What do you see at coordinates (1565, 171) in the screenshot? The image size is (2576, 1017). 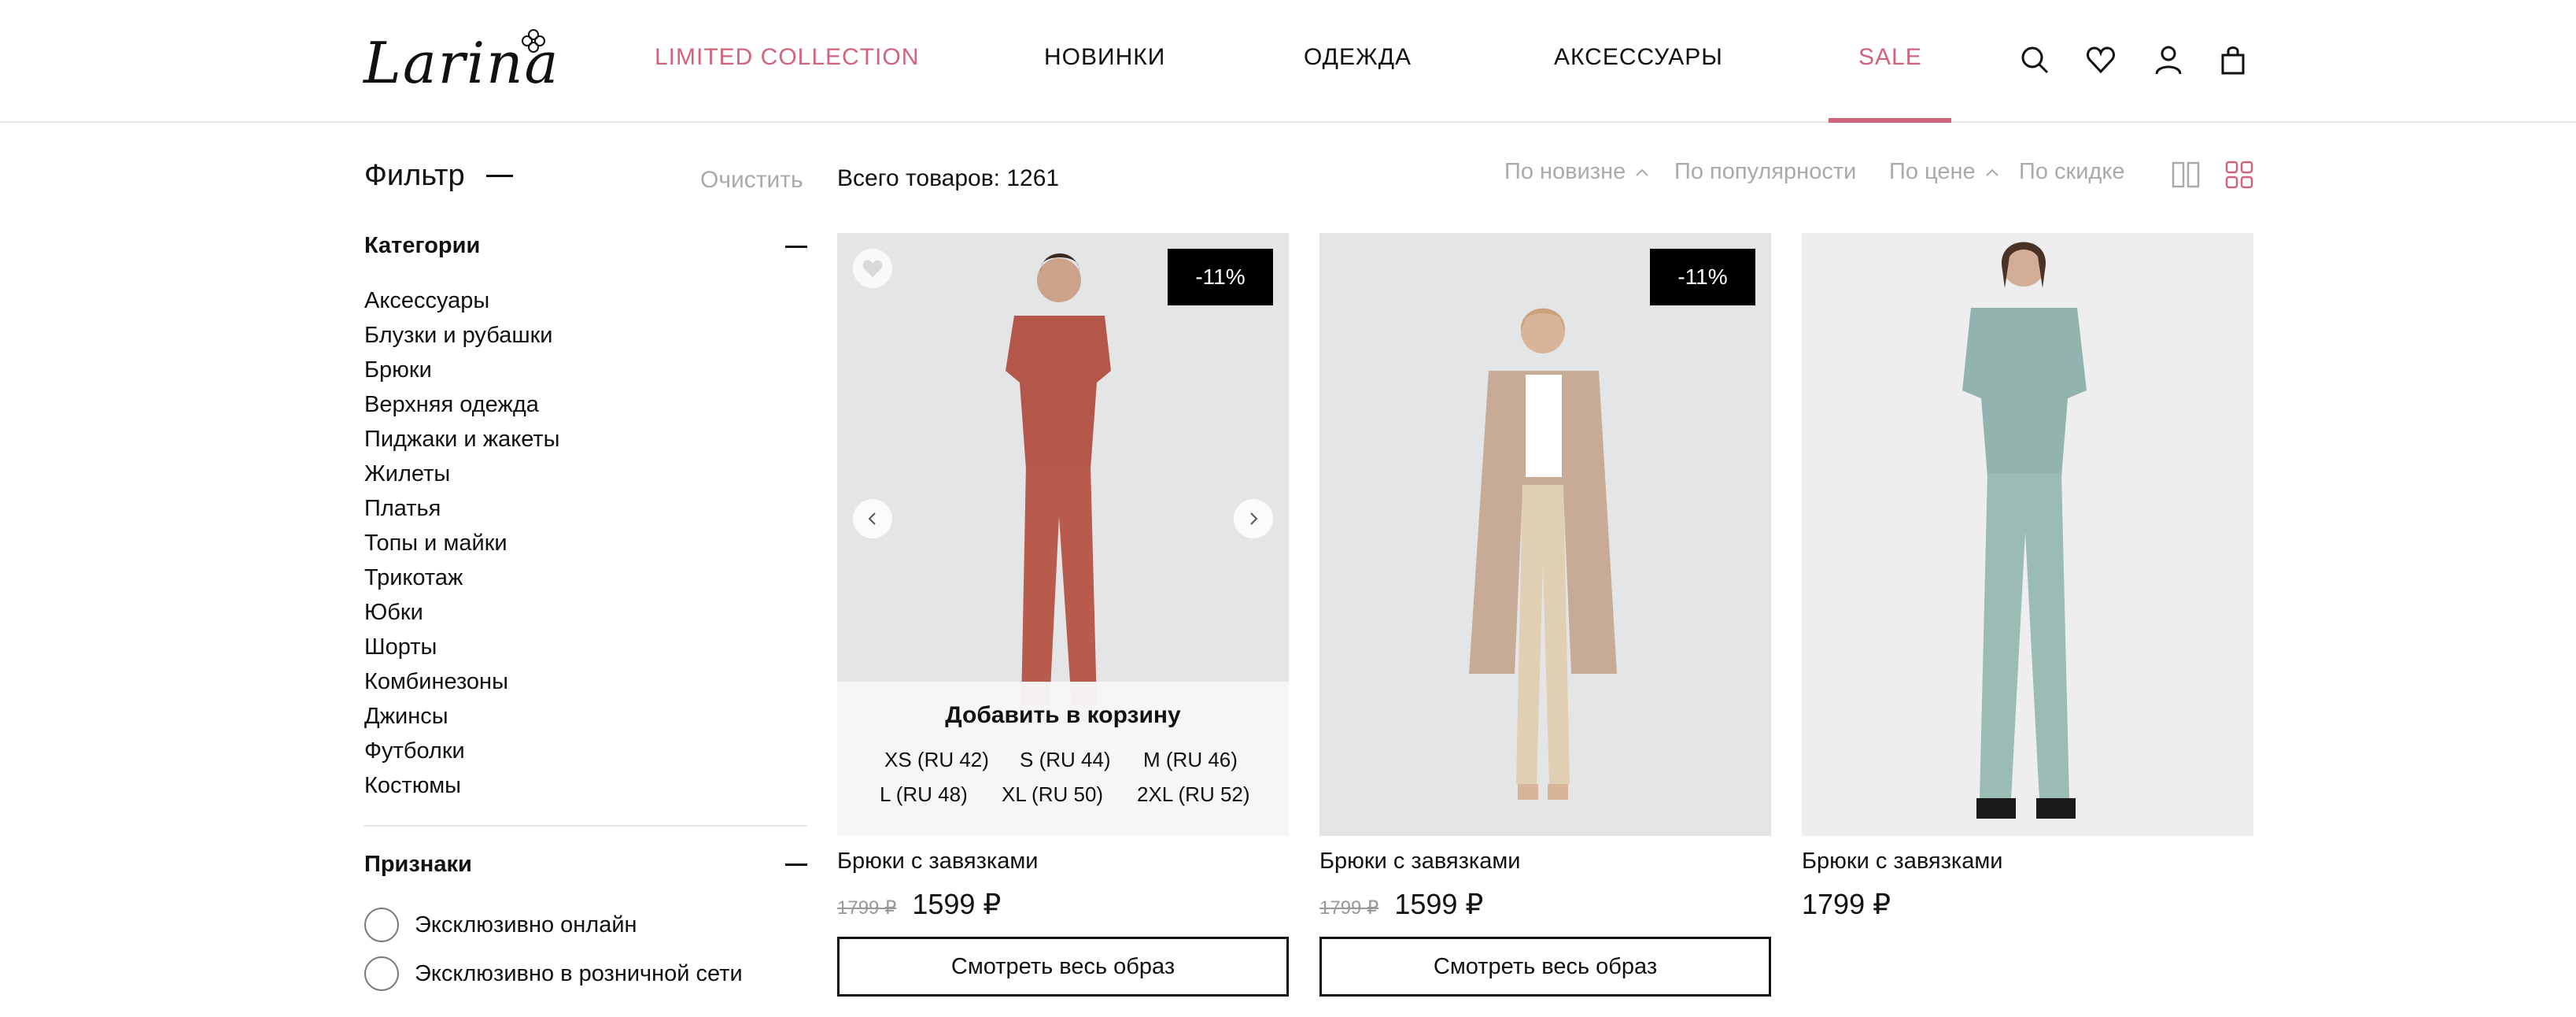 I see `sort-label: По новизне` at bounding box center [1565, 171].